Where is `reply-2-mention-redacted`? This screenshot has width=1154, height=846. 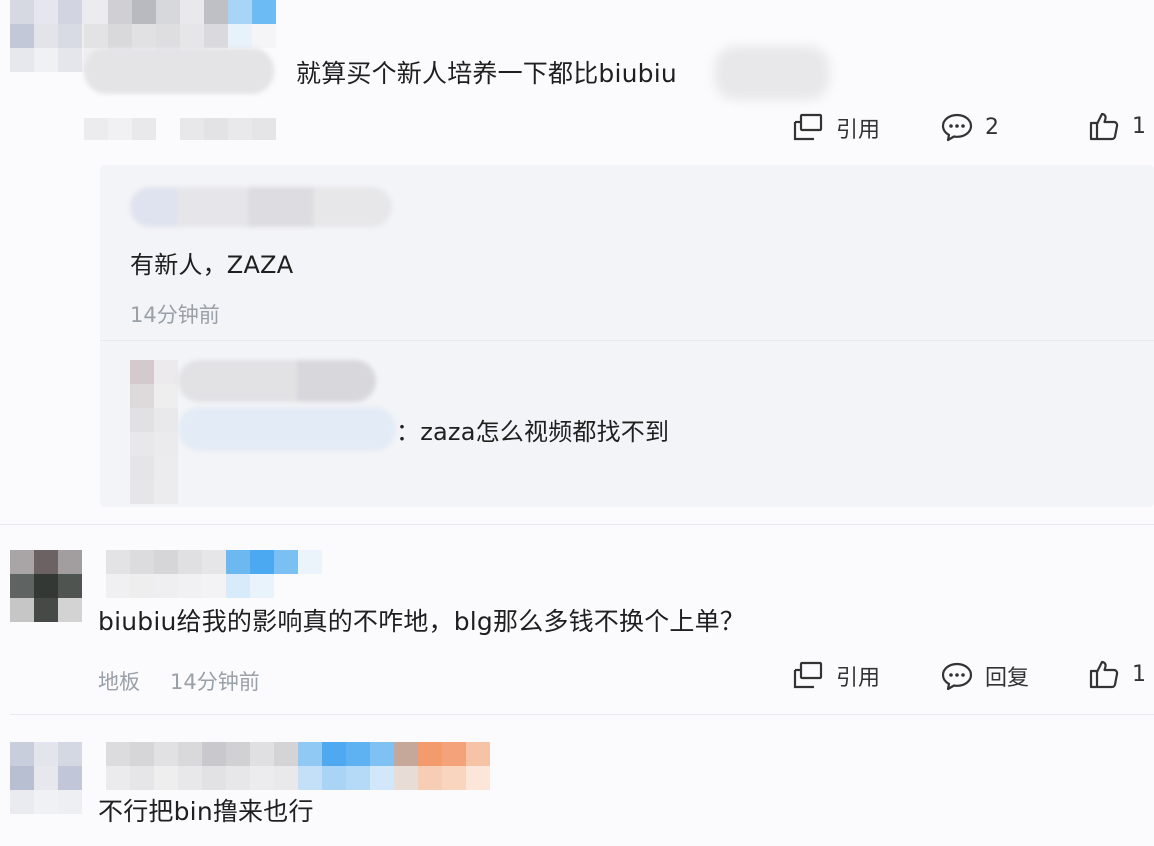 reply-2-mention-redacted is located at coordinates (287, 429).